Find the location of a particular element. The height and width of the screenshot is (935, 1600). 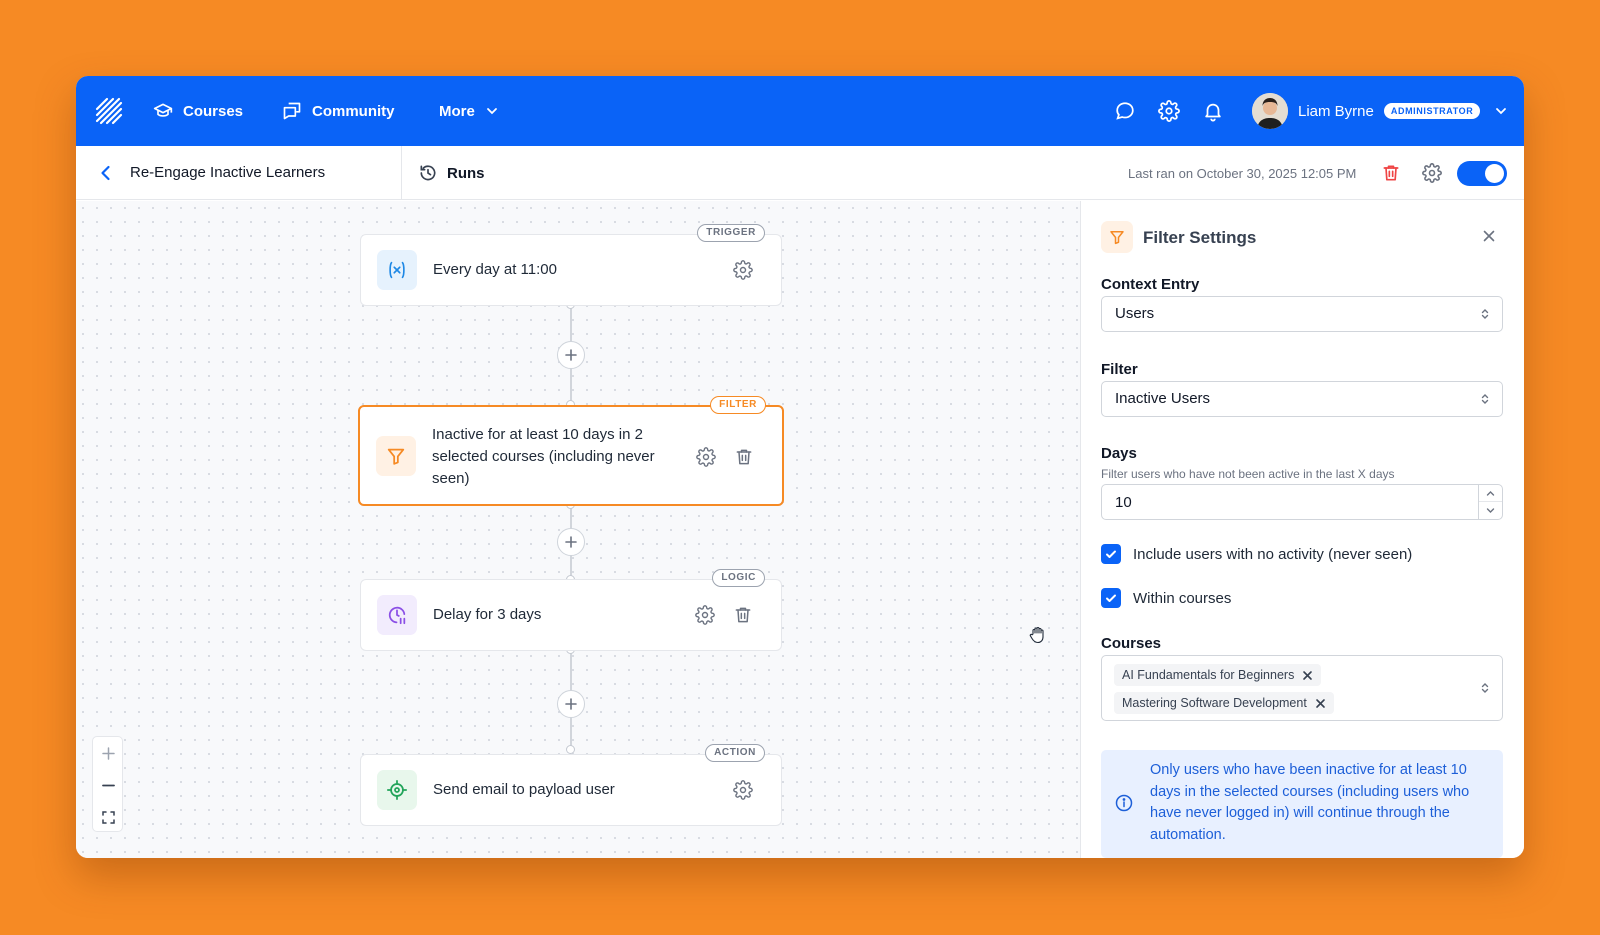

days-input: 10 is located at coordinates (1302, 502).